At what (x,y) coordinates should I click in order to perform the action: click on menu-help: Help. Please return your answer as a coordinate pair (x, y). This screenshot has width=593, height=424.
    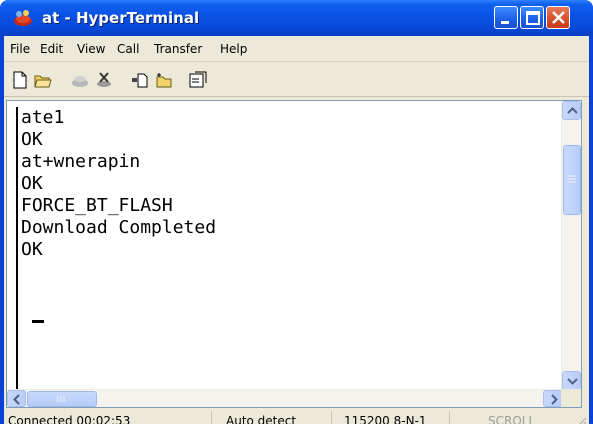
    Looking at the image, I should click on (233, 49).